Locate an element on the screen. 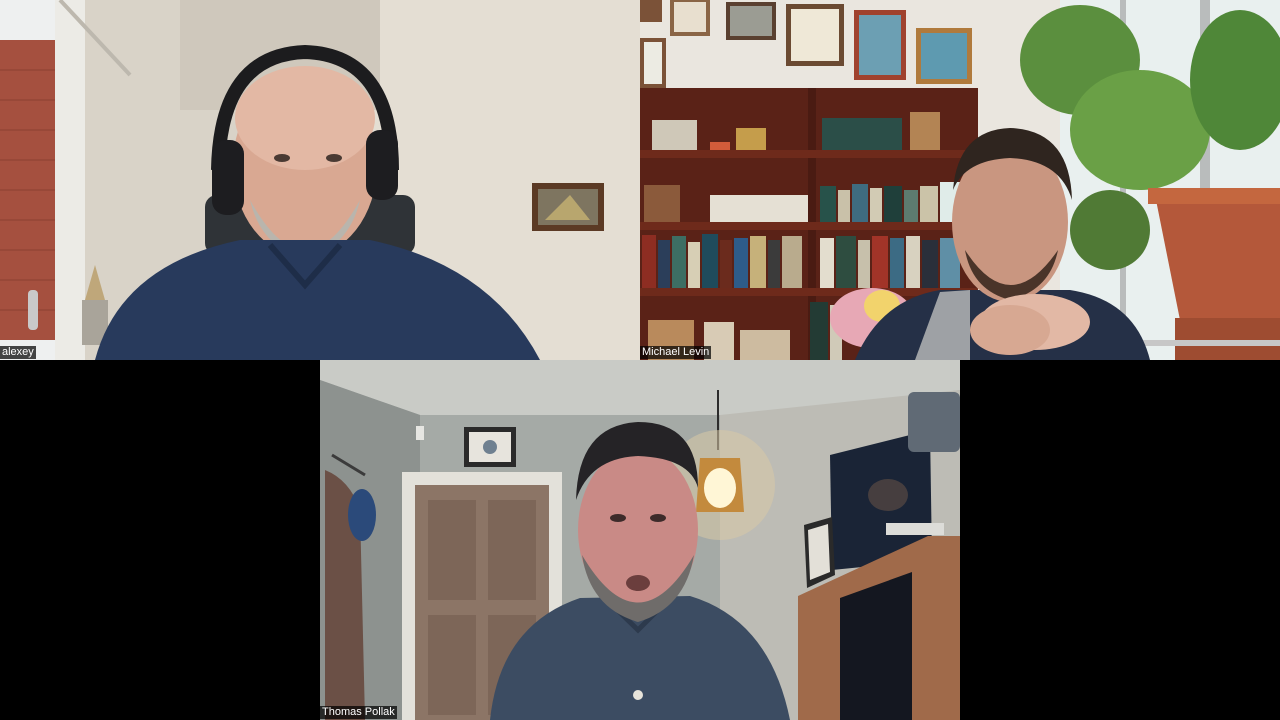 This screenshot has width=1280, height=720. participant-name-label: alexey is located at coordinates (18, 352).